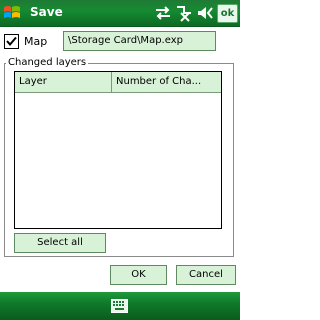 This screenshot has height=320, width=320. What do you see at coordinates (47, 62) in the screenshot?
I see `changed-layers-legend: Changed layers` at bounding box center [47, 62].